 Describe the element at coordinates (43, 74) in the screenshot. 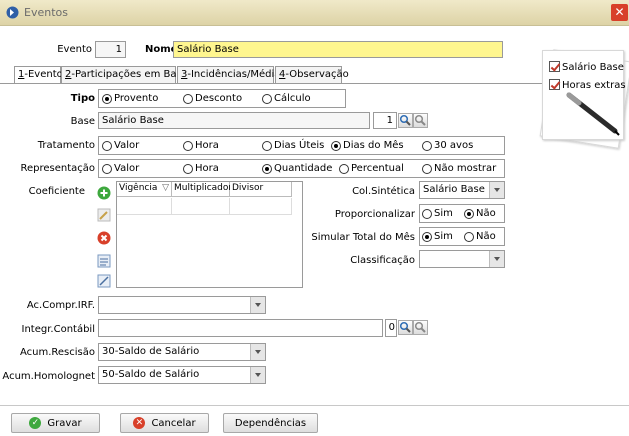

I see `tab-label: -Evento` at that location.